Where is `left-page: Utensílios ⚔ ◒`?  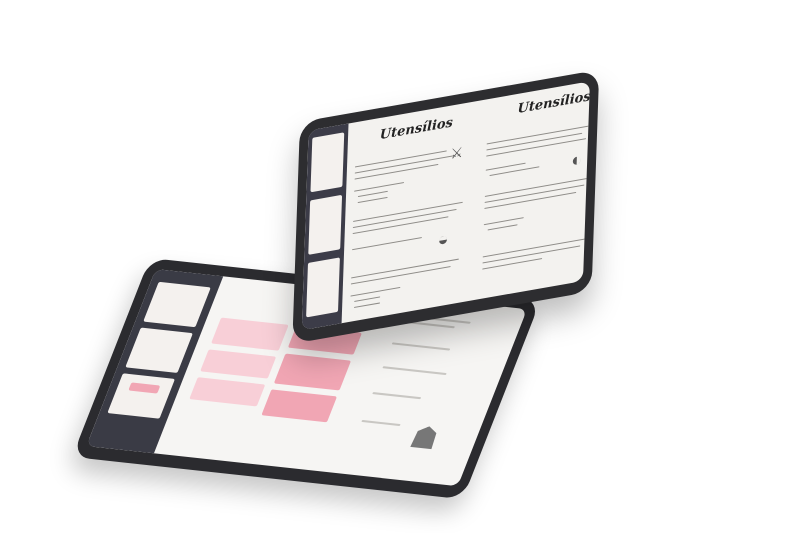 left-page: Utensílios ⚔ ◒ is located at coordinates (413, 212).